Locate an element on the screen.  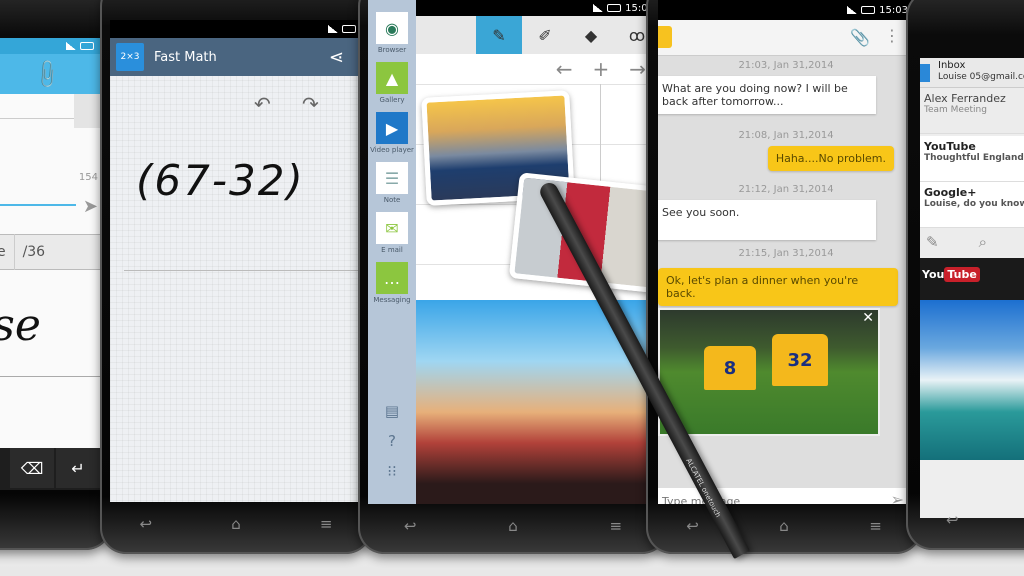
highlighter-icon: ✐ is located at coordinates (545, 35).